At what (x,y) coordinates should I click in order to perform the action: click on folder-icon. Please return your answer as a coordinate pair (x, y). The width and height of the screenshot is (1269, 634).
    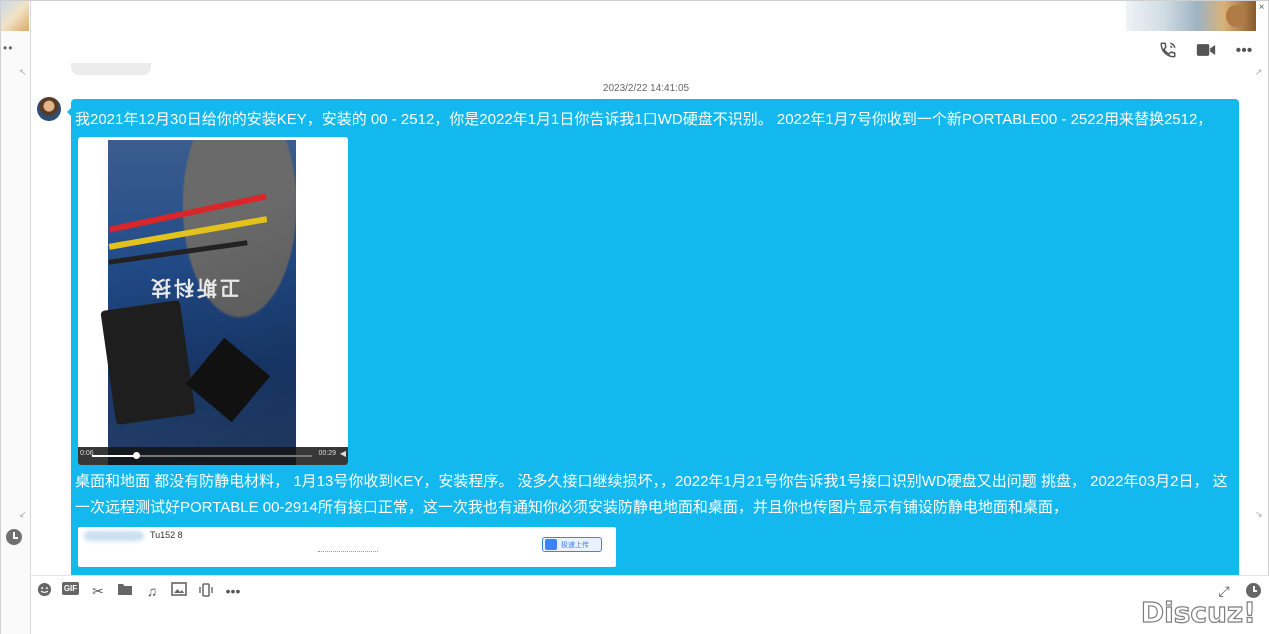
    Looking at the image, I should click on (125, 591).